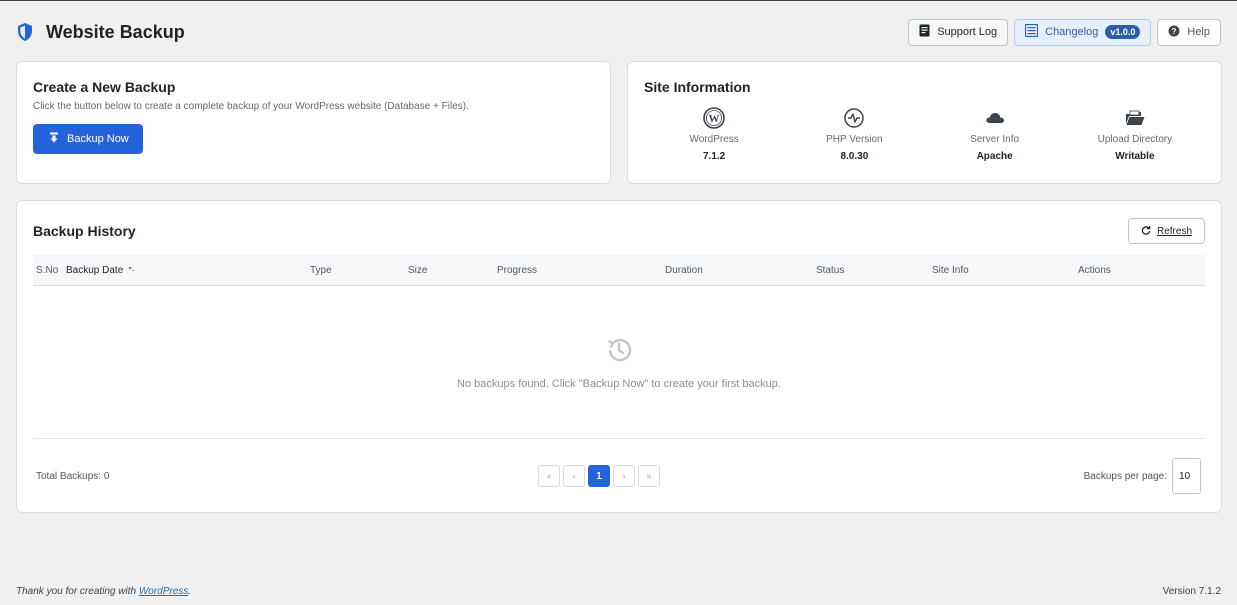 The width and height of the screenshot is (1237, 605). What do you see at coordinates (649, 476) in the screenshot?
I see `pagination-last: »` at bounding box center [649, 476].